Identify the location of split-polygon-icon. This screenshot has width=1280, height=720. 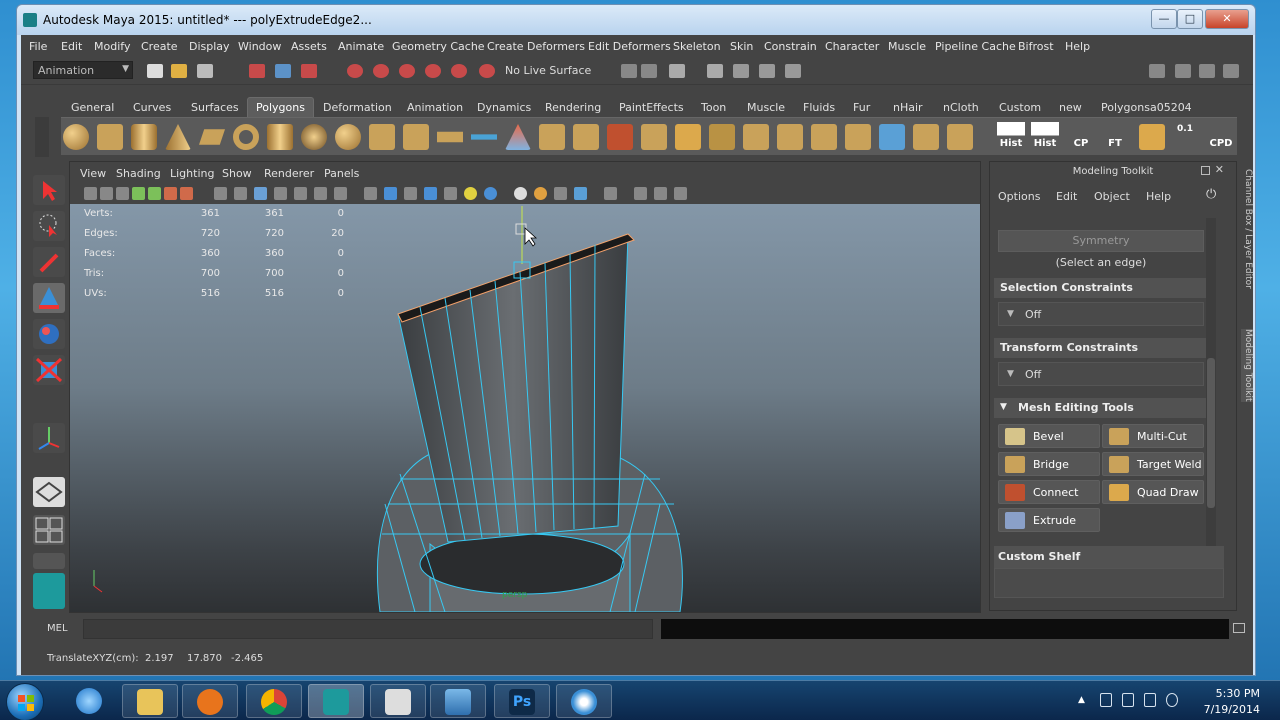
(654, 137).